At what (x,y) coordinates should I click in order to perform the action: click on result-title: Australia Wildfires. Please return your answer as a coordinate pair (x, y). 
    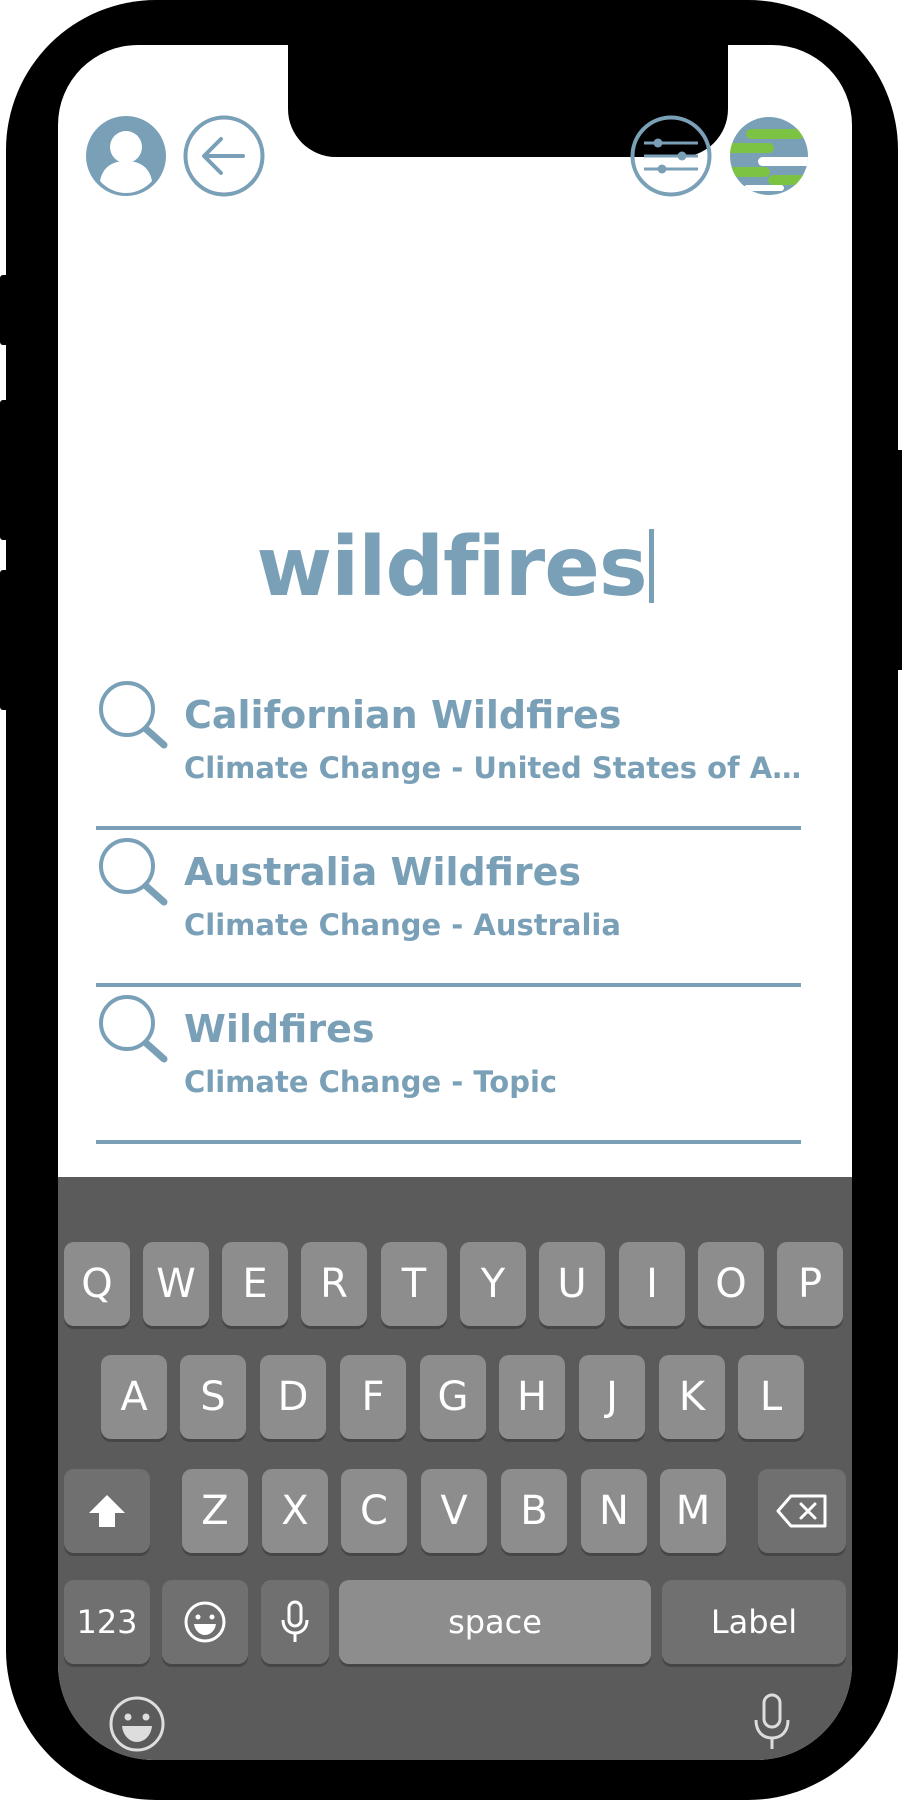
    Looking at the image, I should click on (383, 872).